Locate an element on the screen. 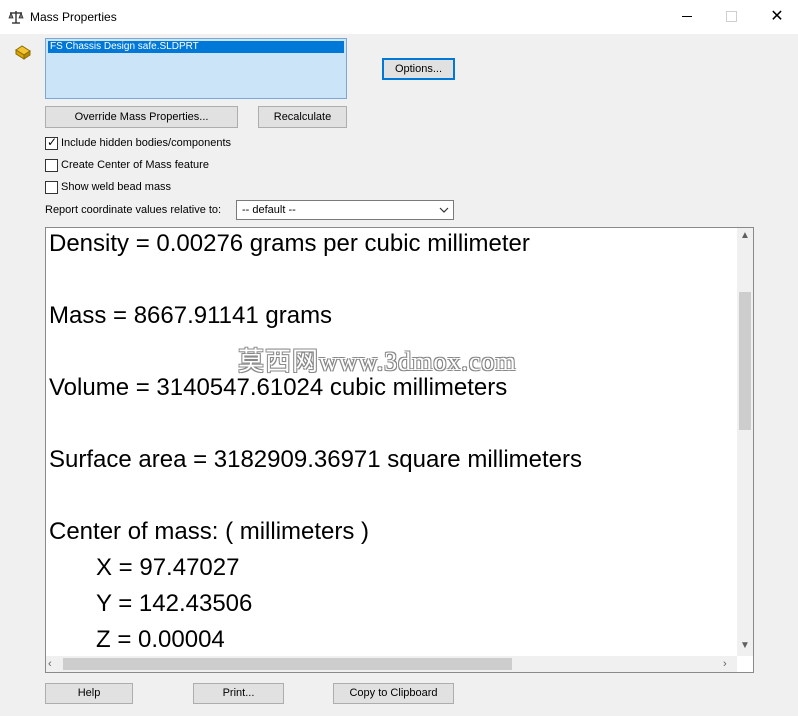  horizontal-scroll-thumb is located at coordinates (287, 664).